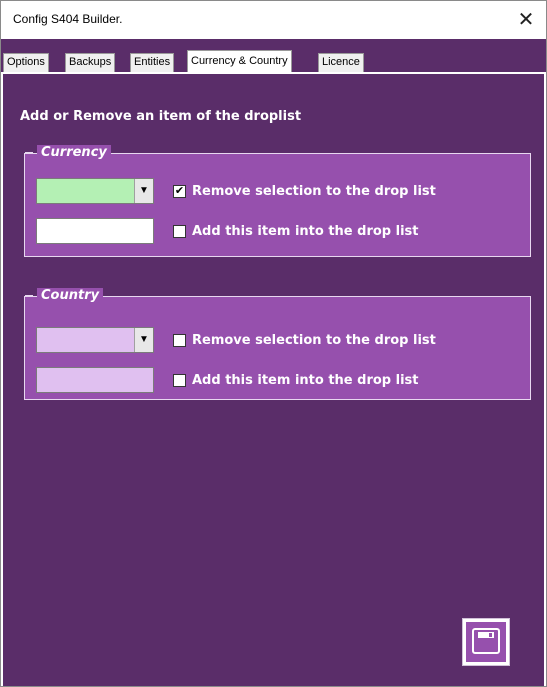 This screenshot has width=547, height=687. I want to click on save-floppy-icon, so click(486, 642).